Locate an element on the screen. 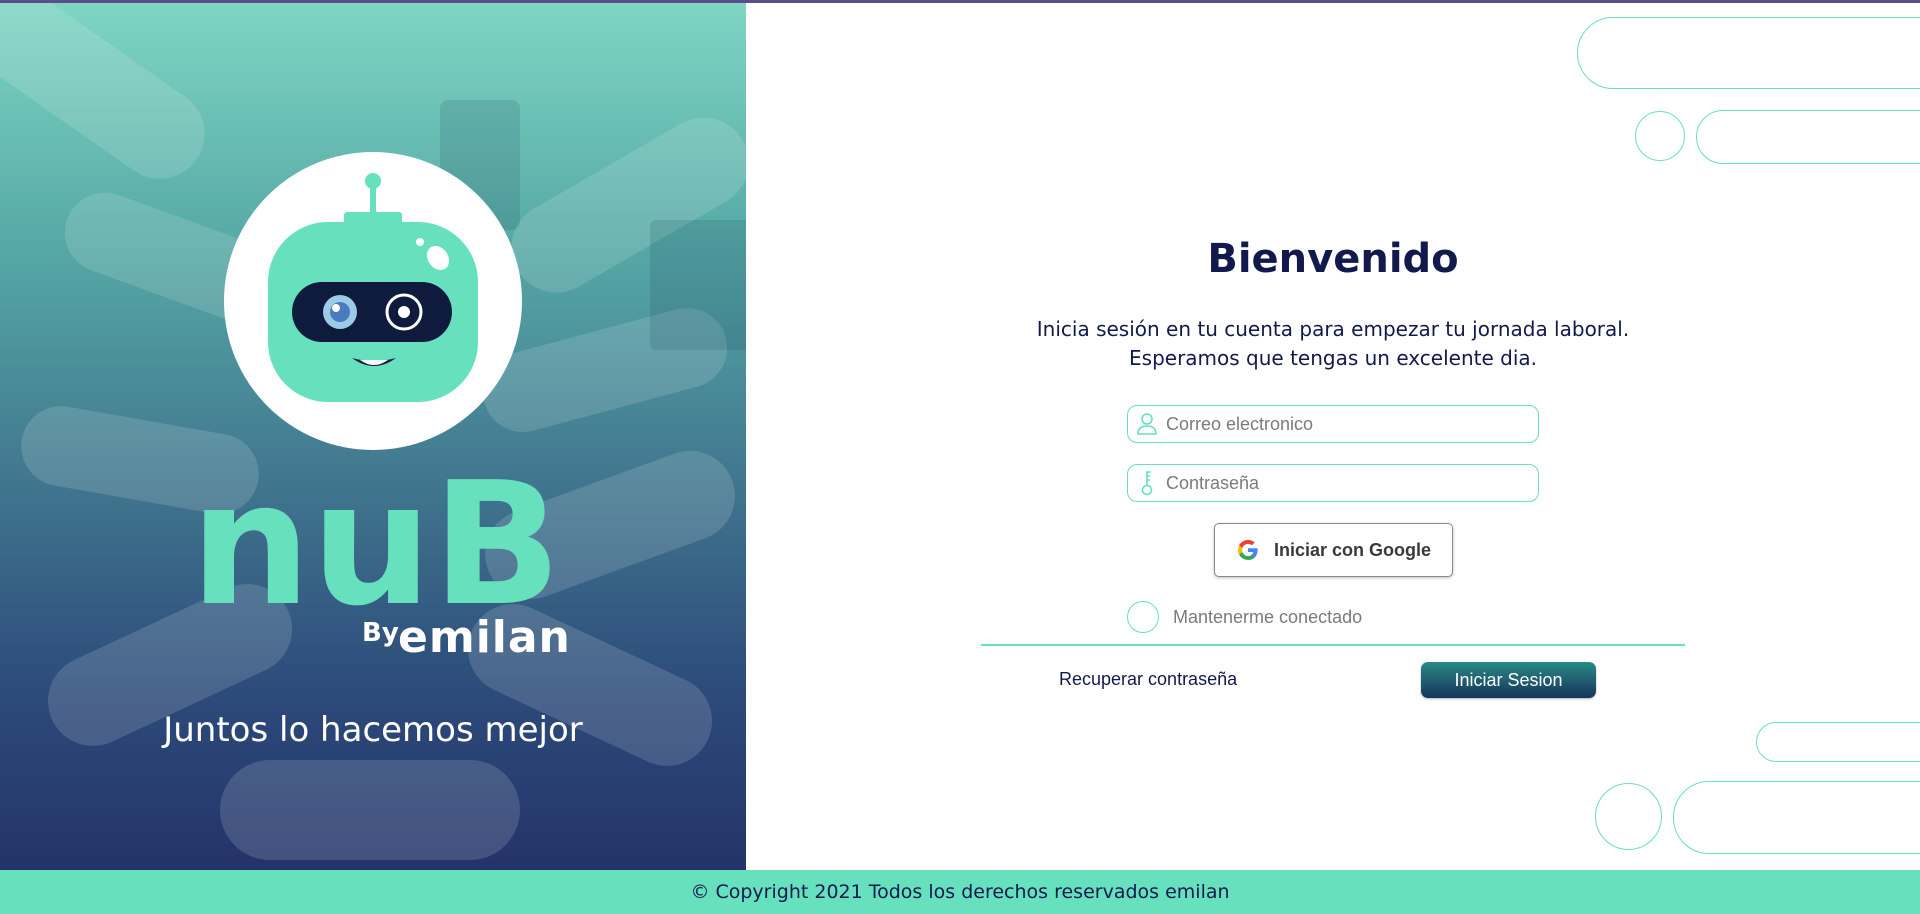 This screenshot has width=1920, height=914. svg-text: nuBi is located at coordinates (375, 535).